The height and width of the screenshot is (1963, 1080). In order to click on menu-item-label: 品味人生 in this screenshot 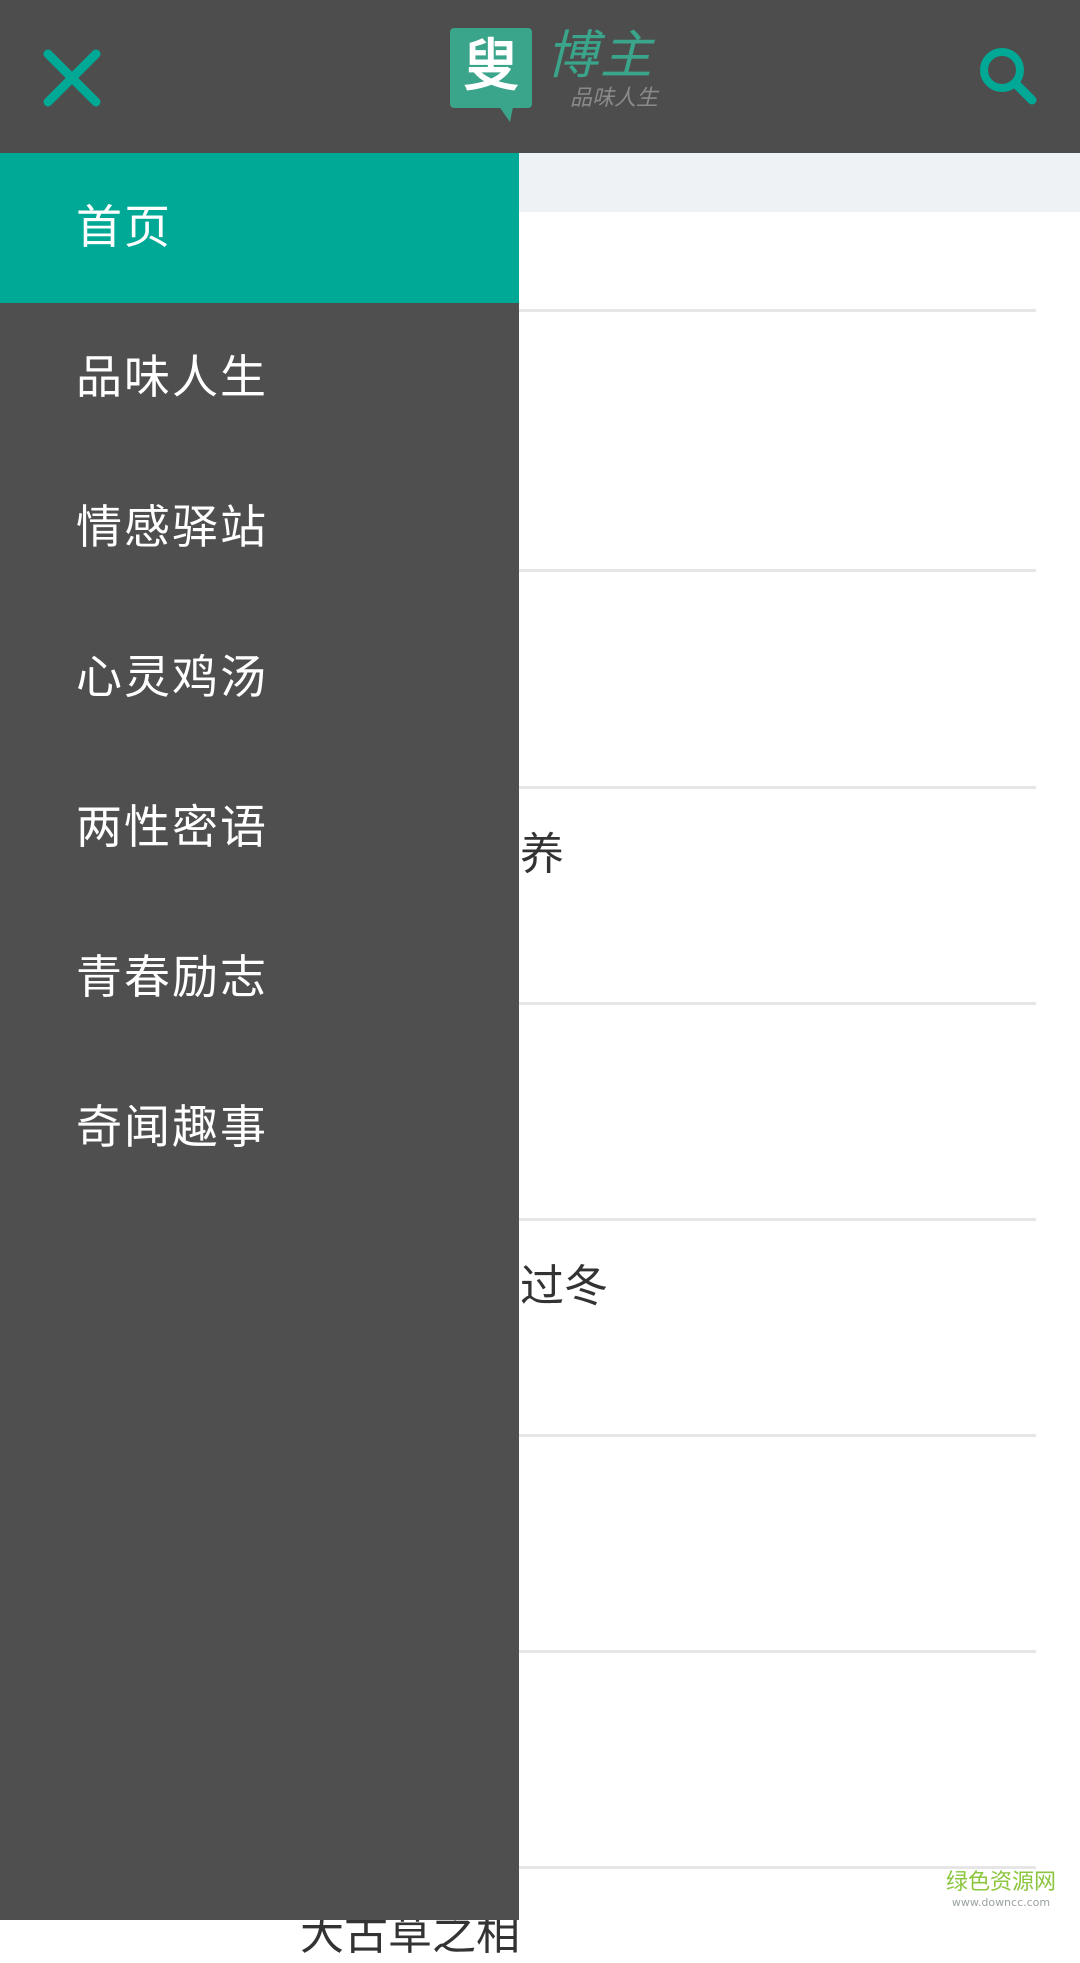, I will do `click(172, 377)`.